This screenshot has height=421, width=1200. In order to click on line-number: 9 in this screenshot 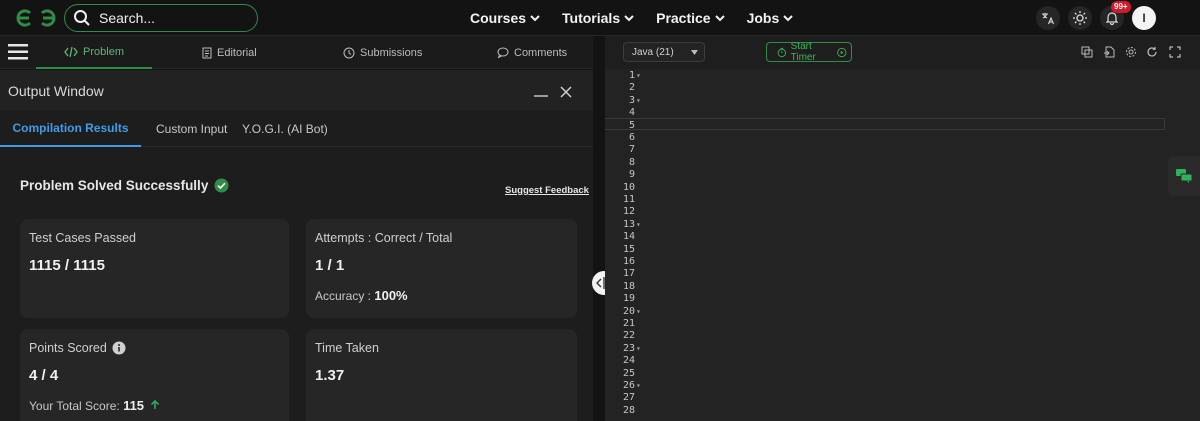, I will do `click(631, 175)`.